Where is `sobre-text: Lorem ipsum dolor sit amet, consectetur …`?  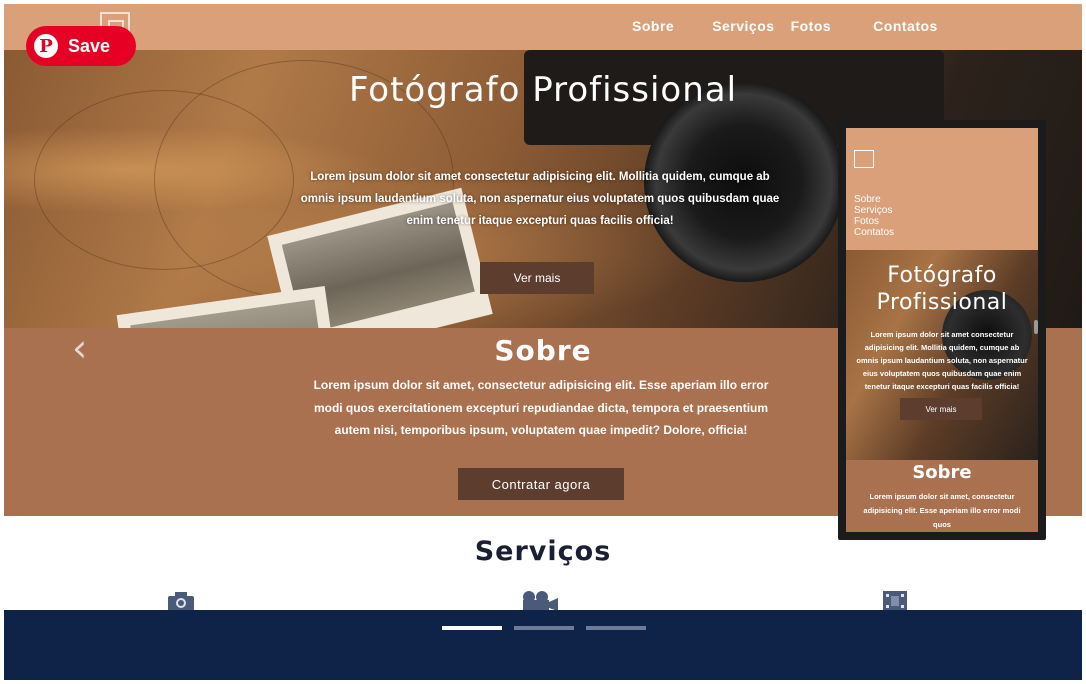
sobre-text: Lorem ipsum dolor sit amet, consectetur … is located at coordinates (541, 407).